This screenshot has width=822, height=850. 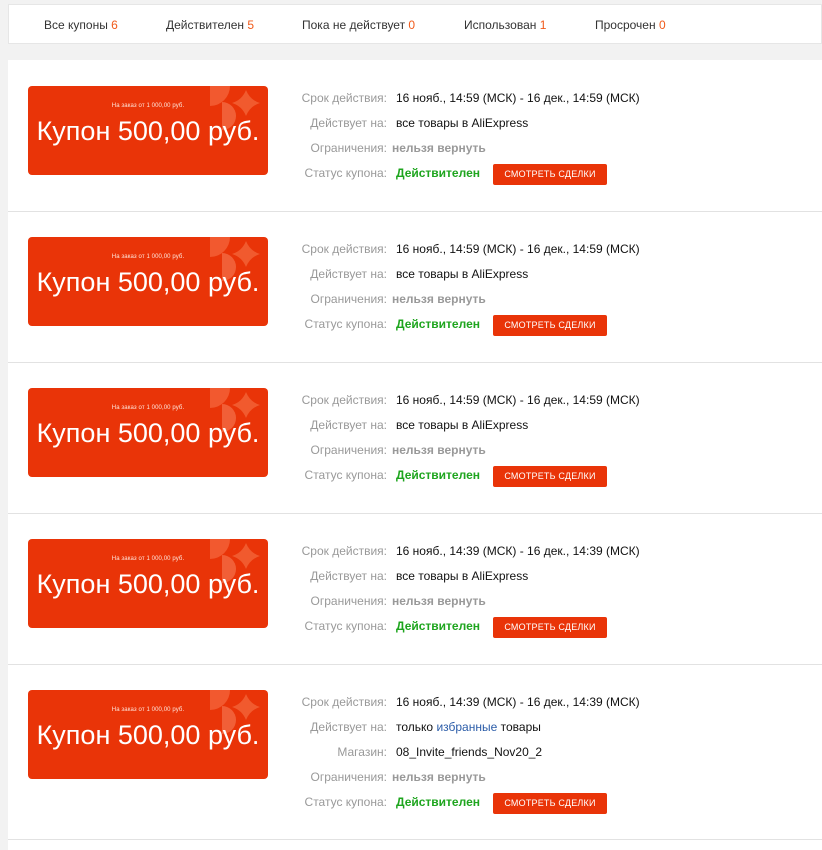 What do you see at coordinates (76, 25) in the screenshot?
I see `tab-label: Все купоны` at bounding box center [76, 25].